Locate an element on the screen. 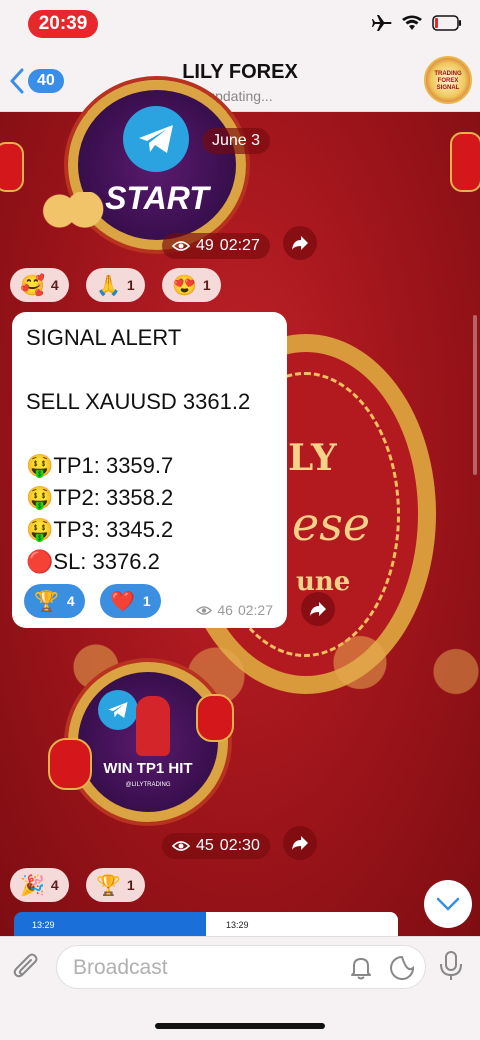 The width and height of the screenshot is (480, 1040). paperclip-icon is located at coordinates (25, 965).